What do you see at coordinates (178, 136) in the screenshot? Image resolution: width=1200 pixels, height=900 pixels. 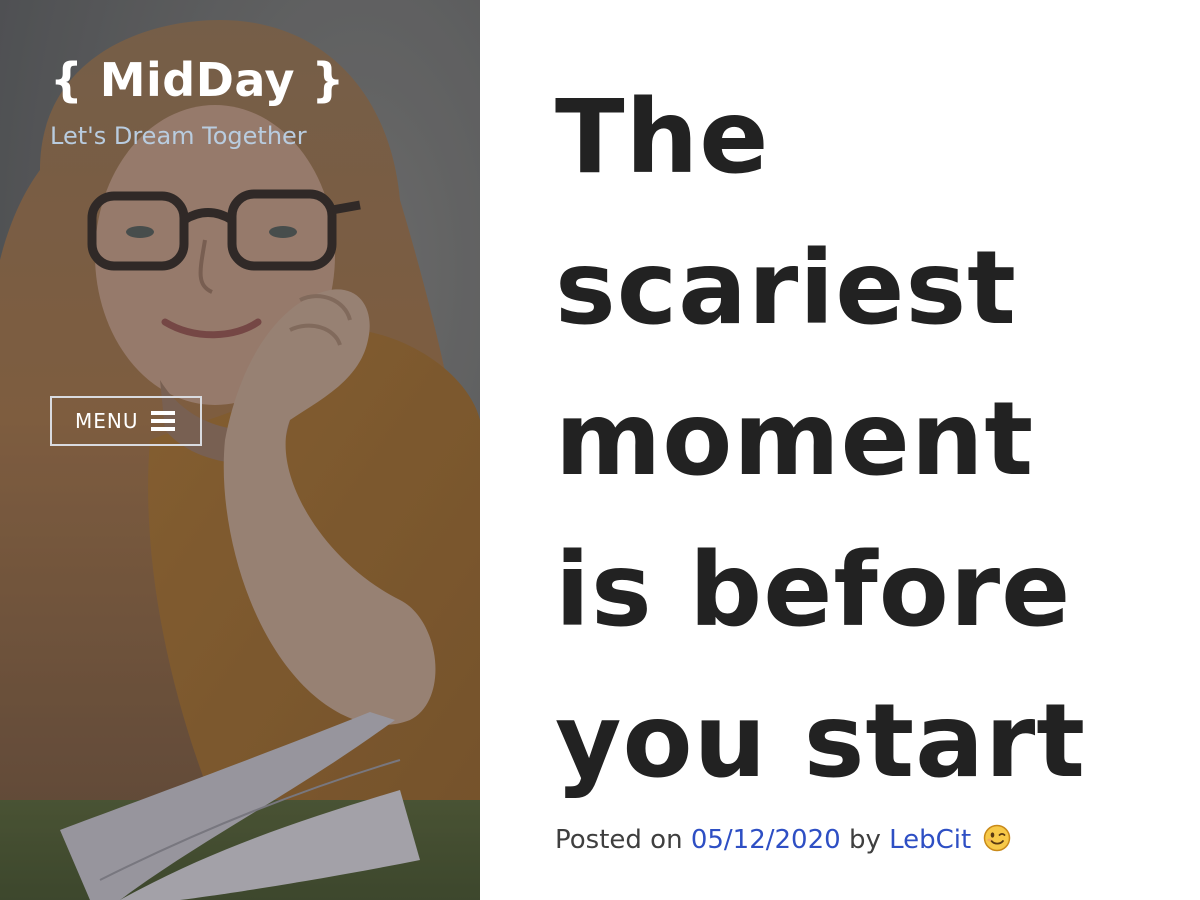 I see `site-tagline: Let's Dream Together` at bounding box center [178, 136].